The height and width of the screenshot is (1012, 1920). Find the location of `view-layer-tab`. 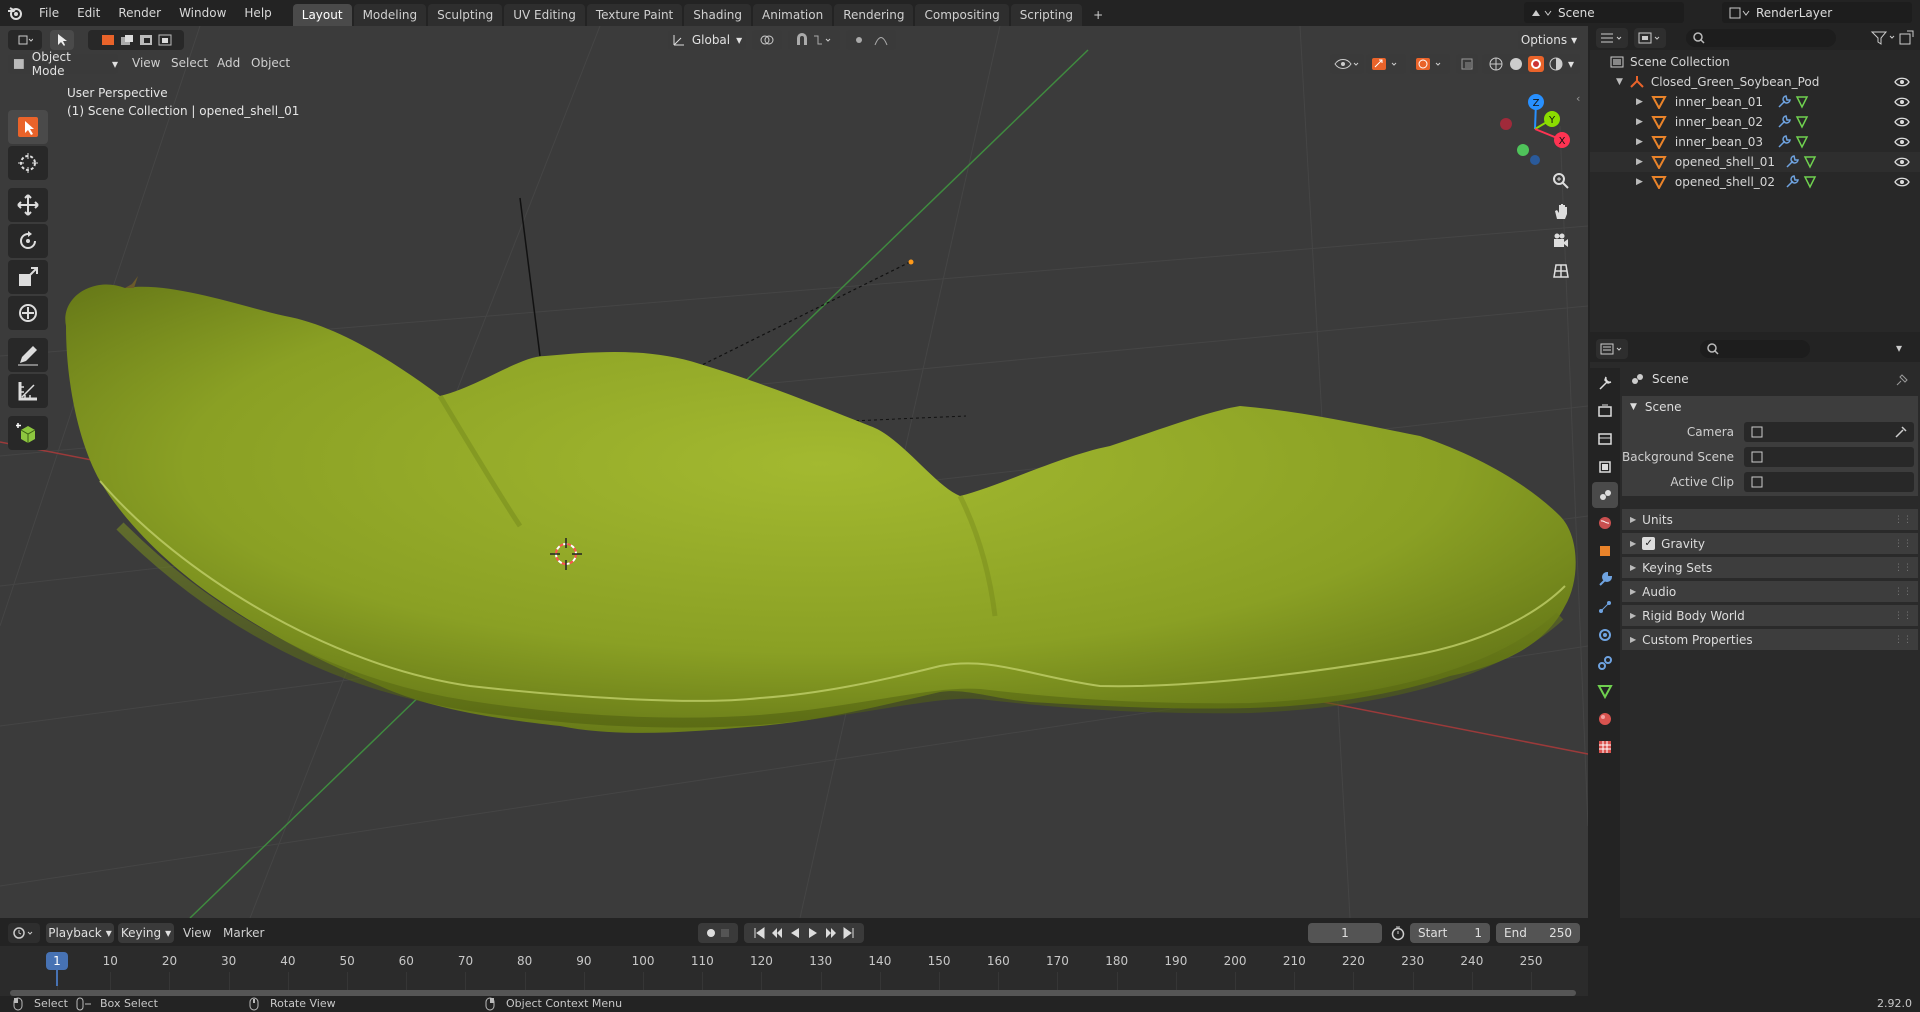

view-layer-tab is located at coordinates (1605, 467).